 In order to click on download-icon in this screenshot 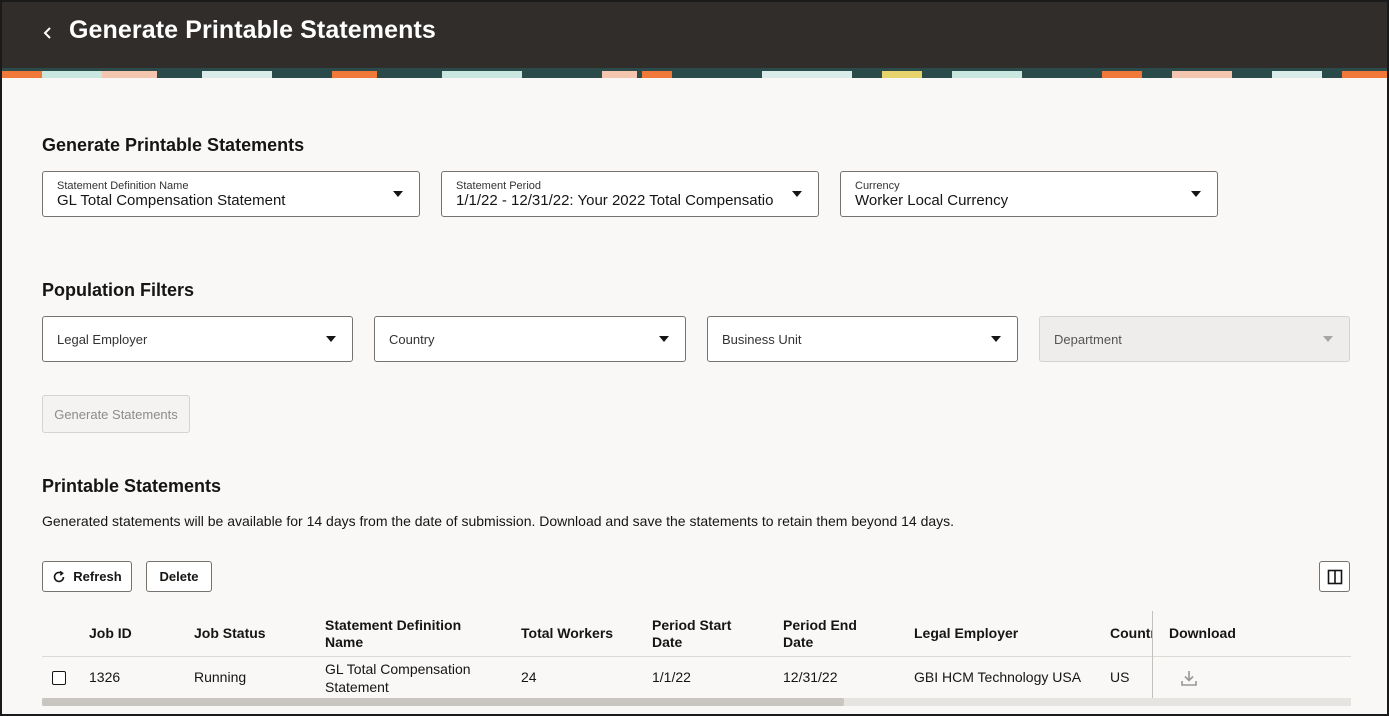, I will do `click(1189, 678)`.